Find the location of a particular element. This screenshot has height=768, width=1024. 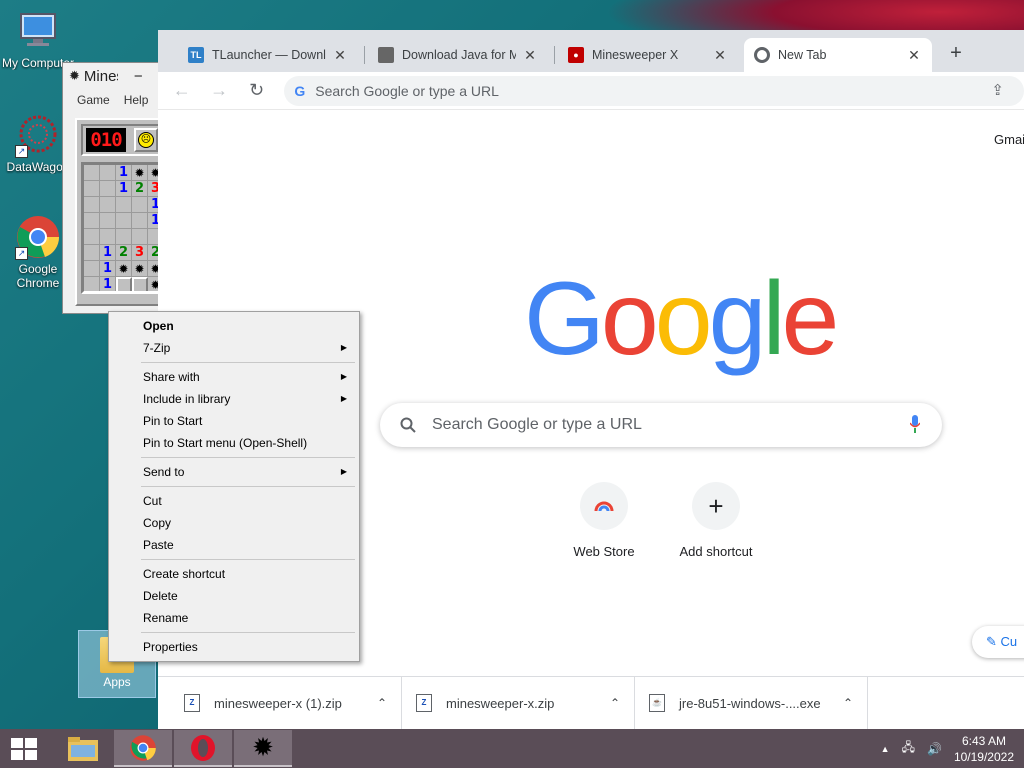

shortcut-add: + Add shortcut is located at coordinates (716, 520).